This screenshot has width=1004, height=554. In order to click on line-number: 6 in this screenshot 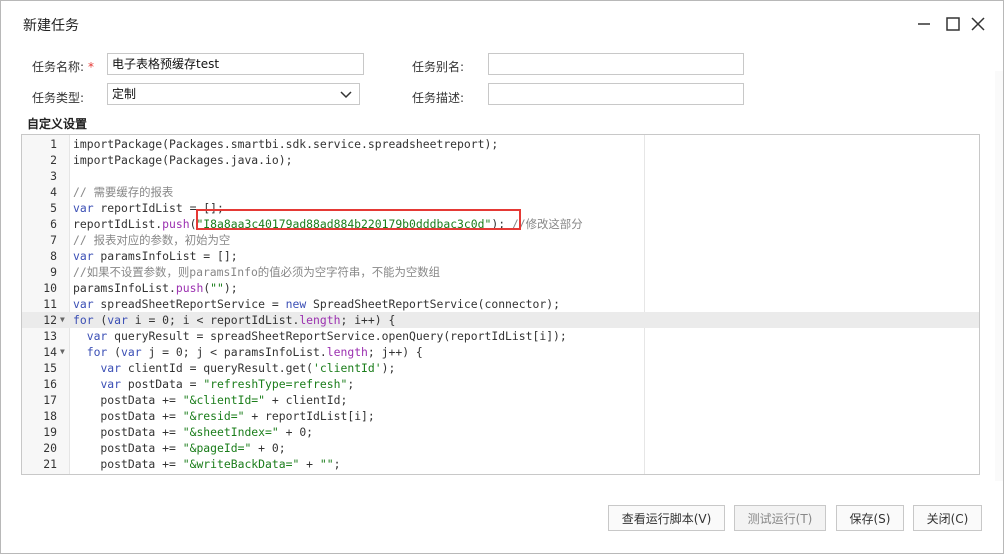, I will do `click(53, 224)`.